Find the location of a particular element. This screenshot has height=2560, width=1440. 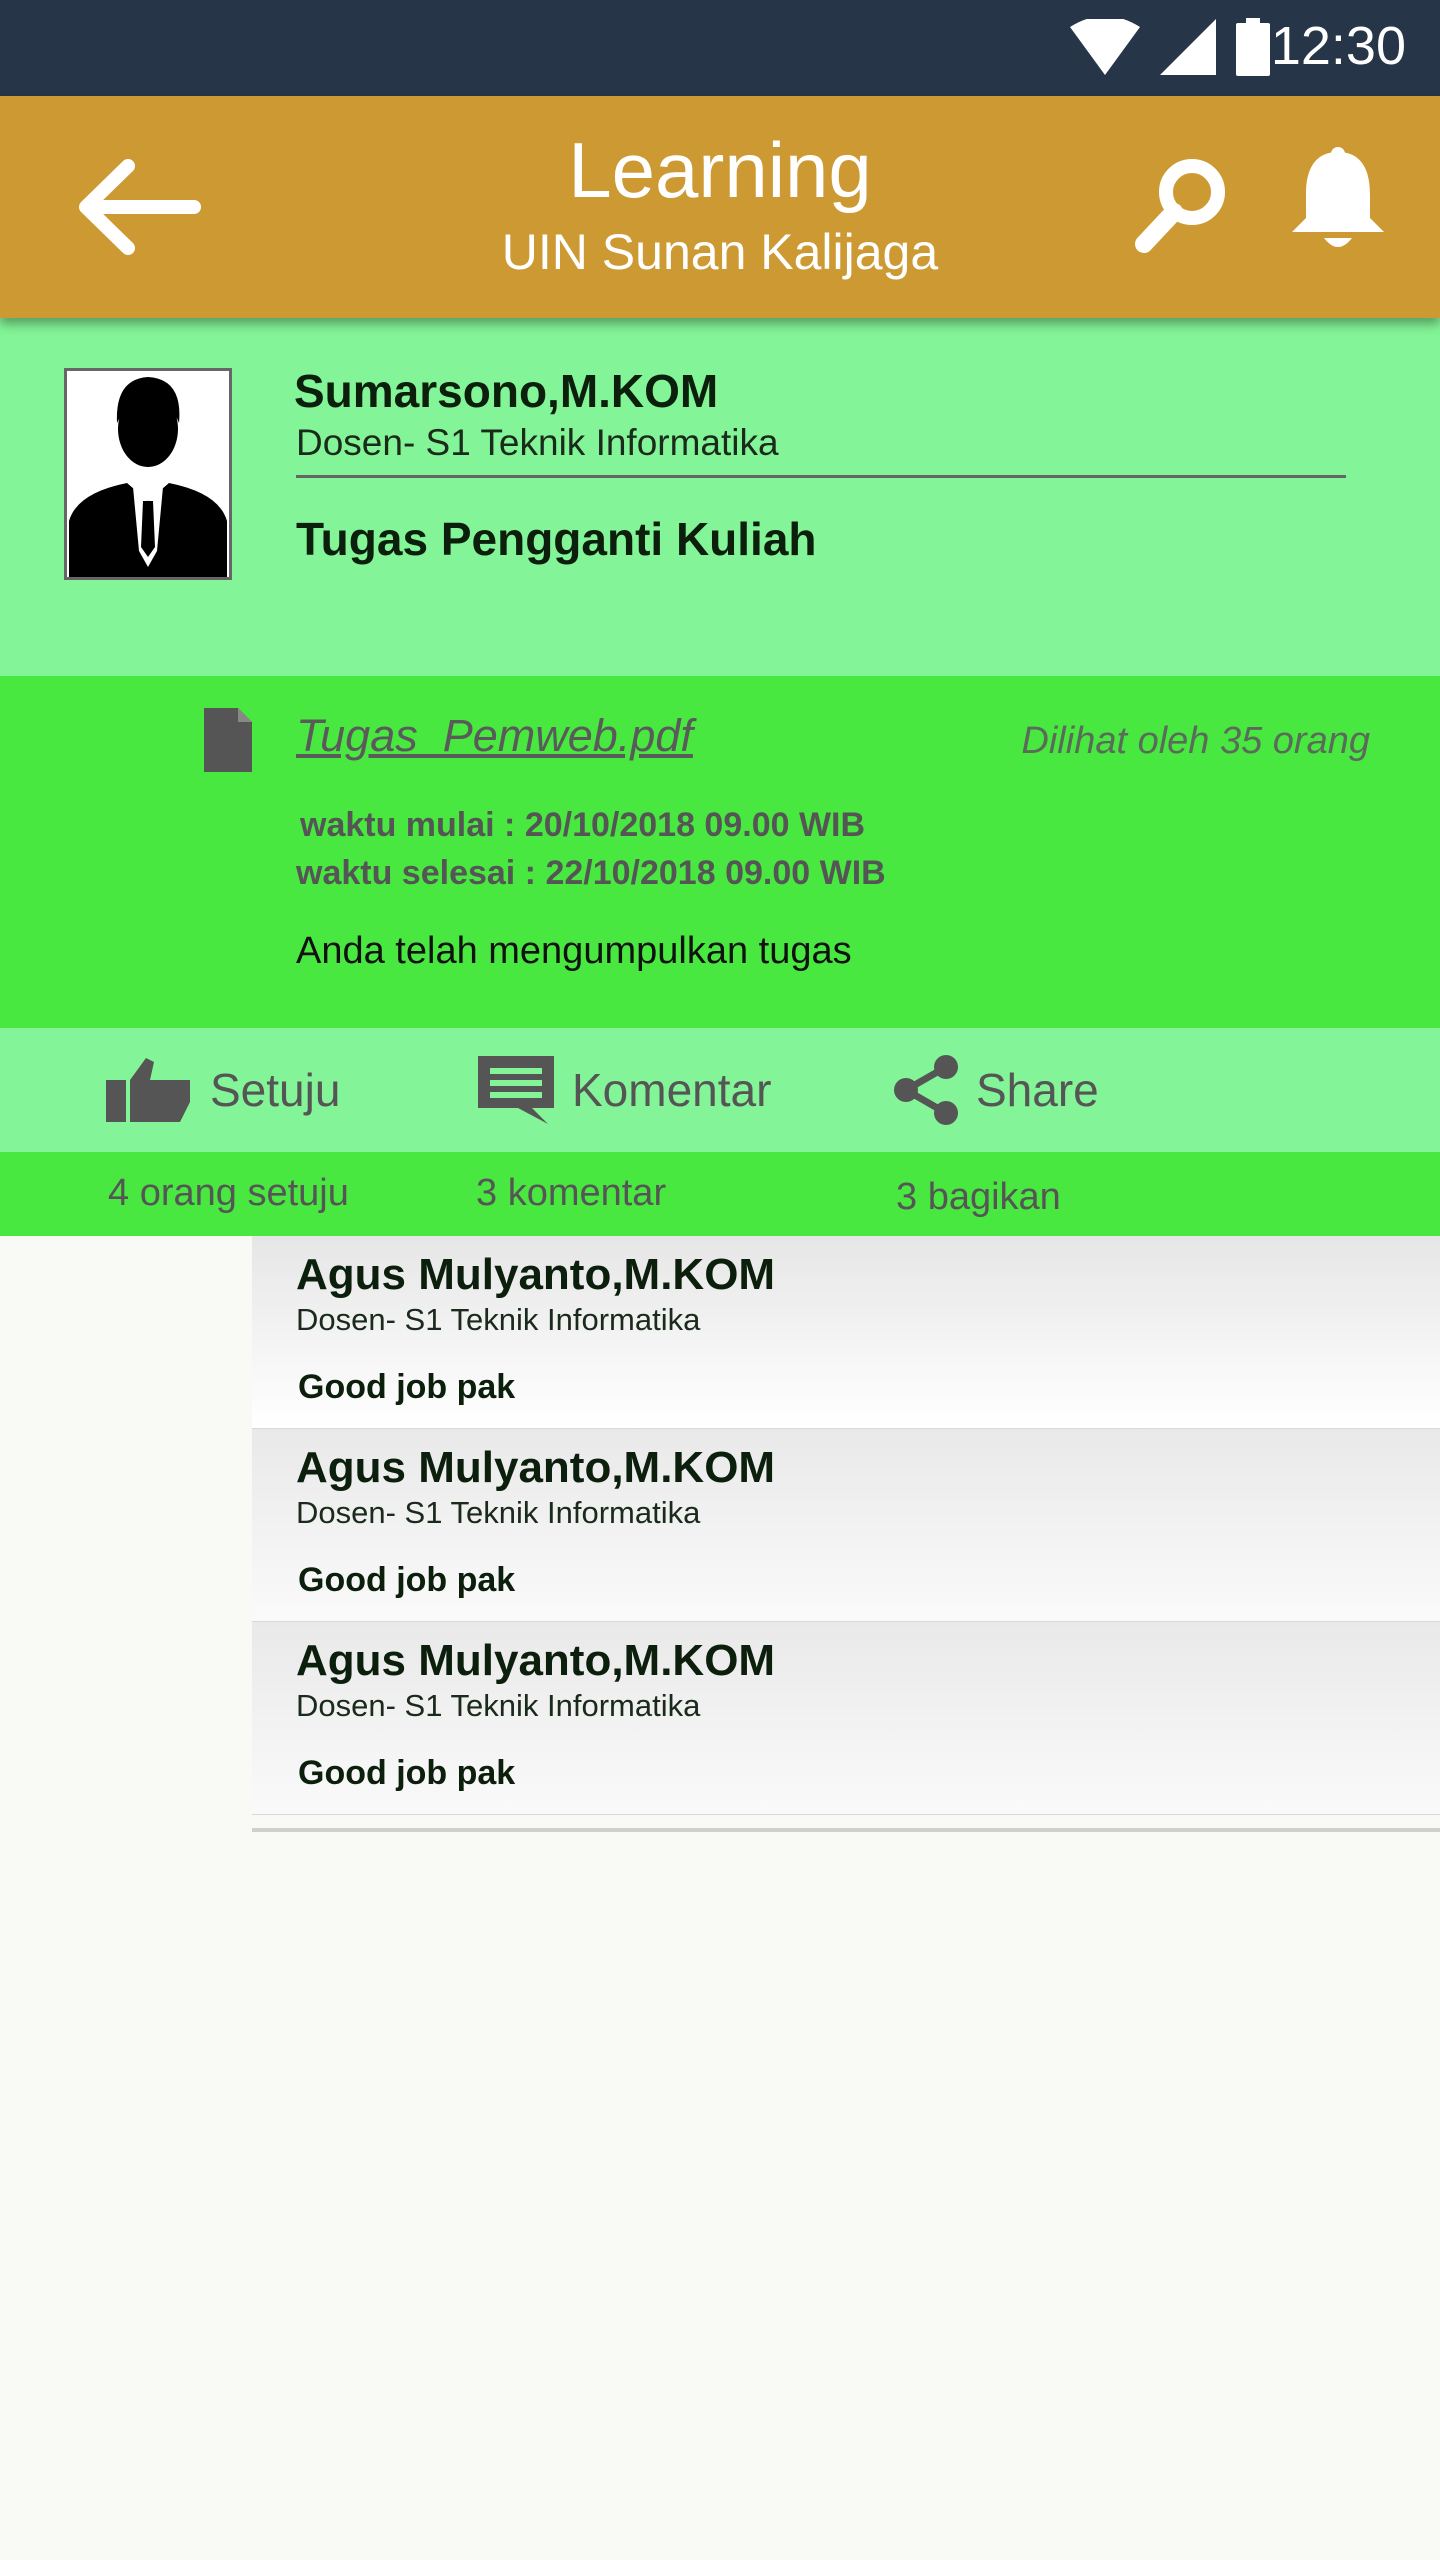

share-label: Share is located at coordinates (1037, 1090).